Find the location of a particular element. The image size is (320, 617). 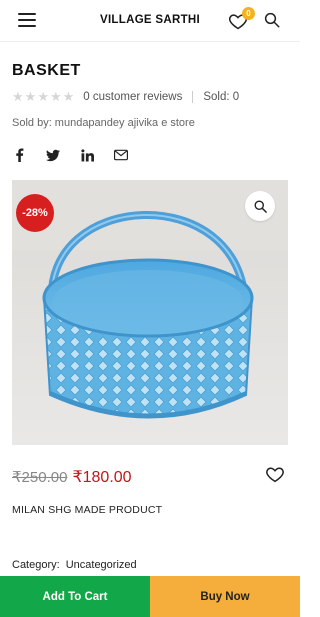

add-to-wishlist-heart-icon is located at coordinates (275, 474).